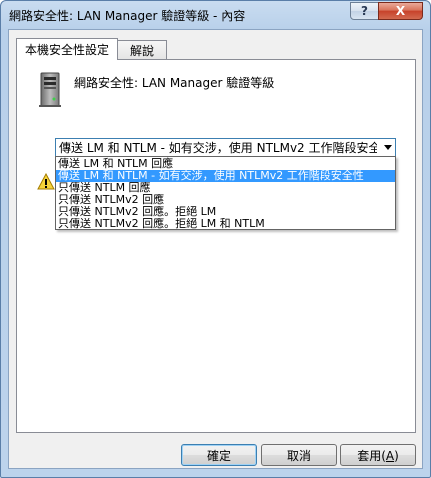 The image size is (431, 478). What do you see at coordinates (390, 455) in the screenshot?
I see `apply-access-key: A` at bounding box center [390, 455].